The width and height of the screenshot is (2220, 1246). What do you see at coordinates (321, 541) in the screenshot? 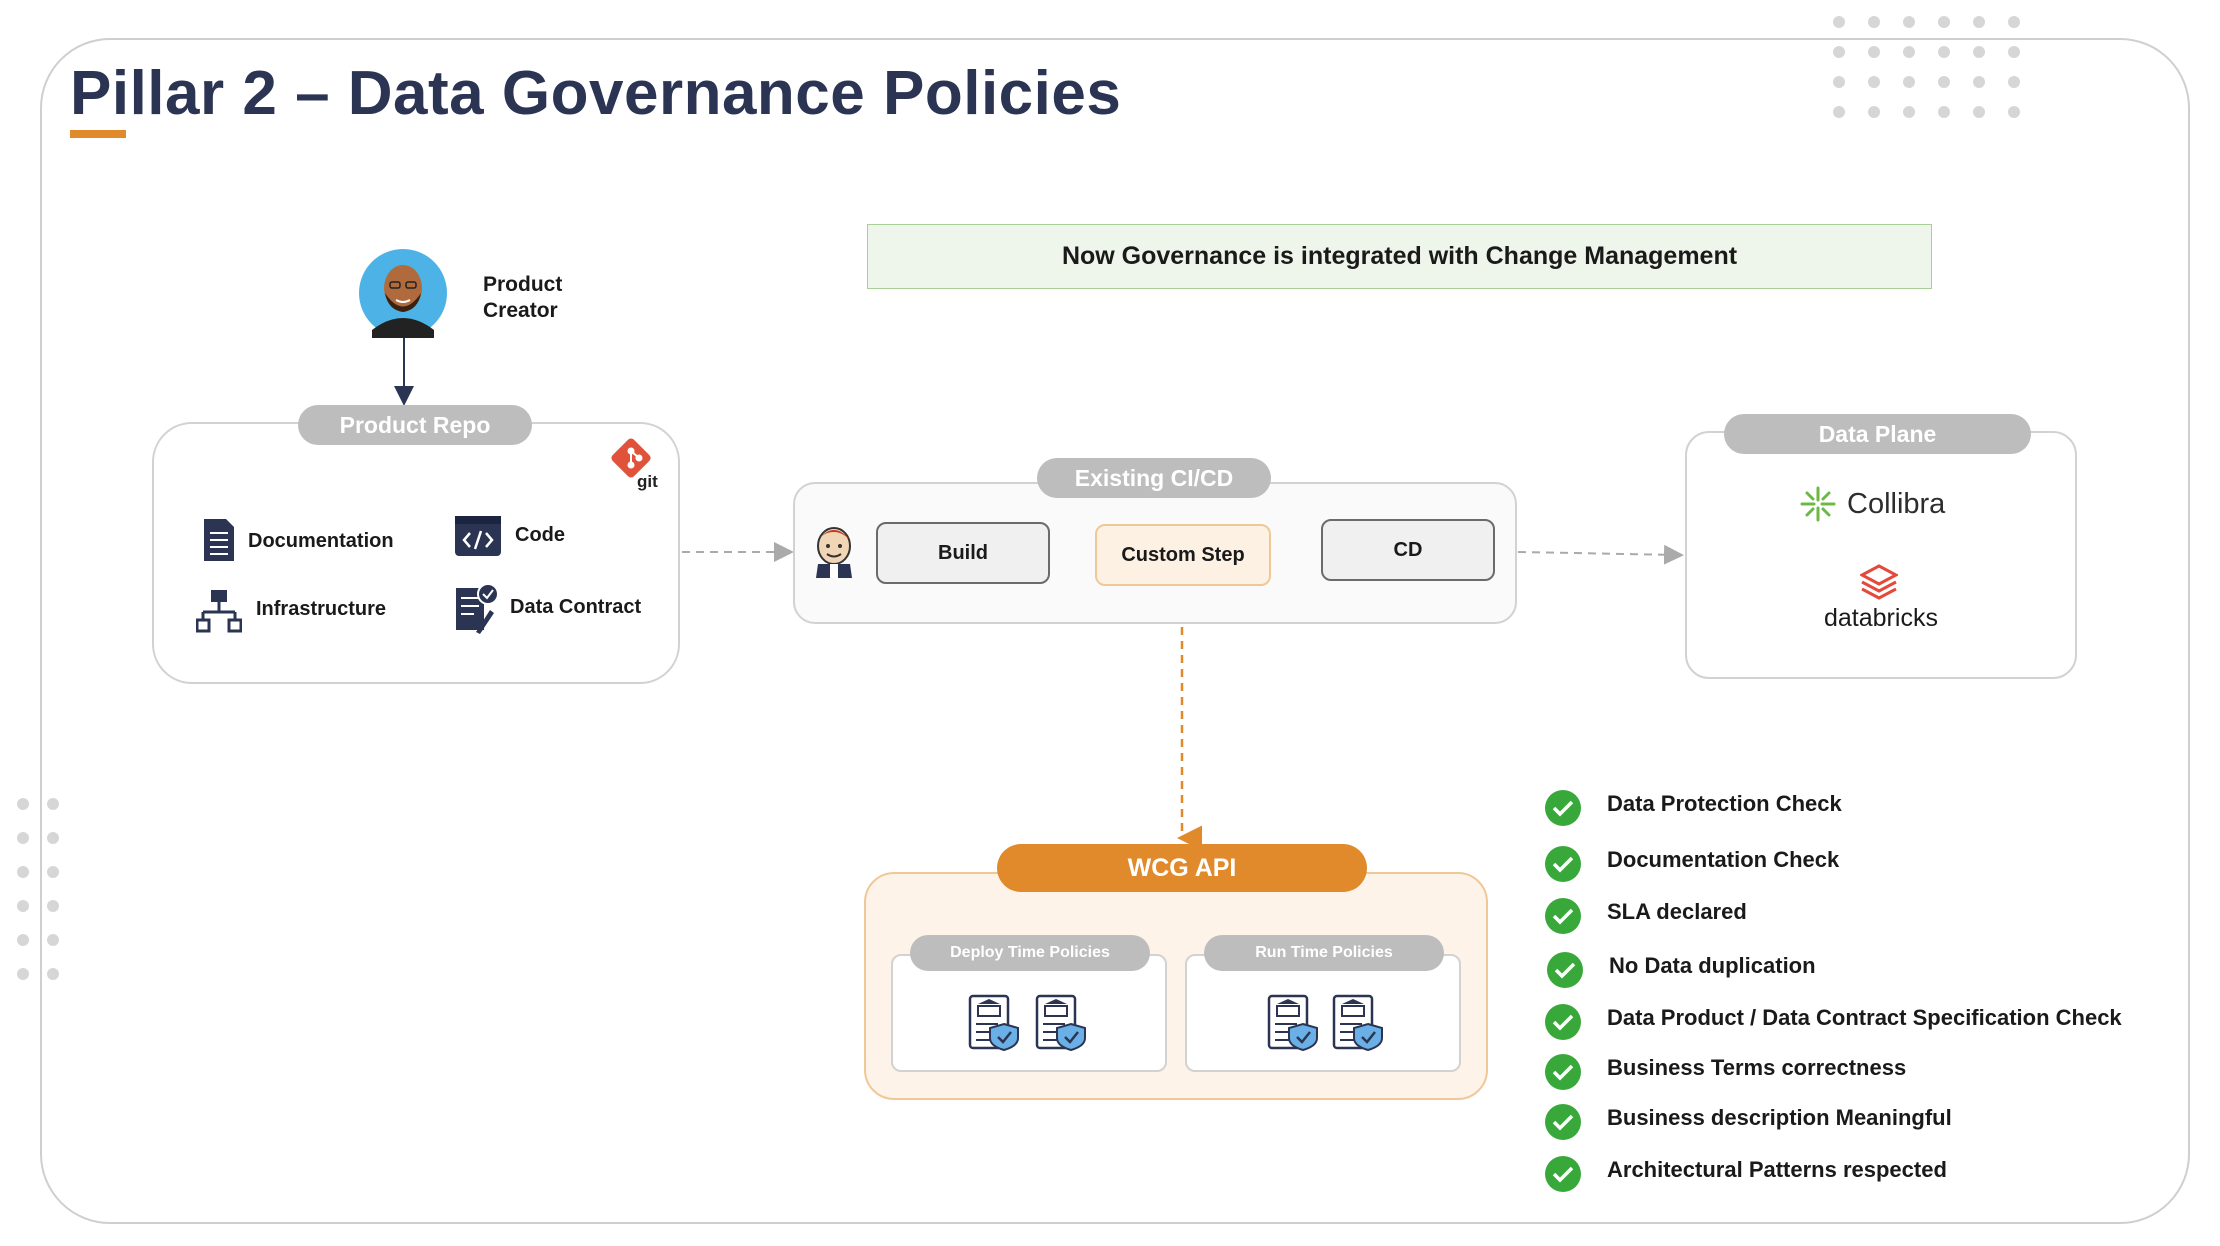
I see `repo-item-documentation: Documentation` at bounding box center [321, 541].